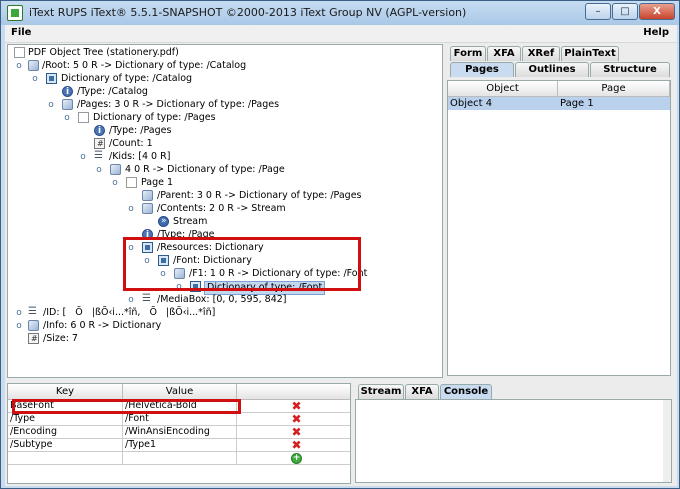 This screenshot has width=680, height=489. Describe the element at coordinates (180, 458) in the screenshot. I see `new-value-cell` at that location.